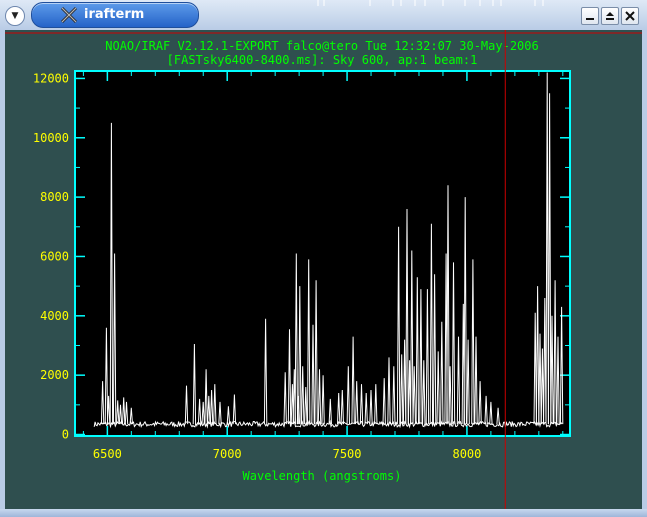  Describe the element at coordinates (590, 16) in the screenshot. I see `minimize-button` at that location.